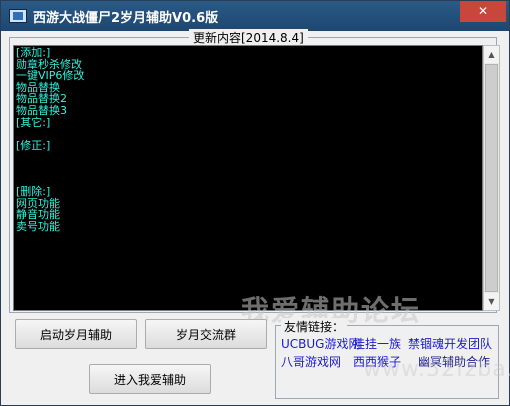  What do you see at coordinates (248, 37) in the screenshot?
I see `update-group-title: 更新内容[2014.8.4]` at bounding box center [248, 37].